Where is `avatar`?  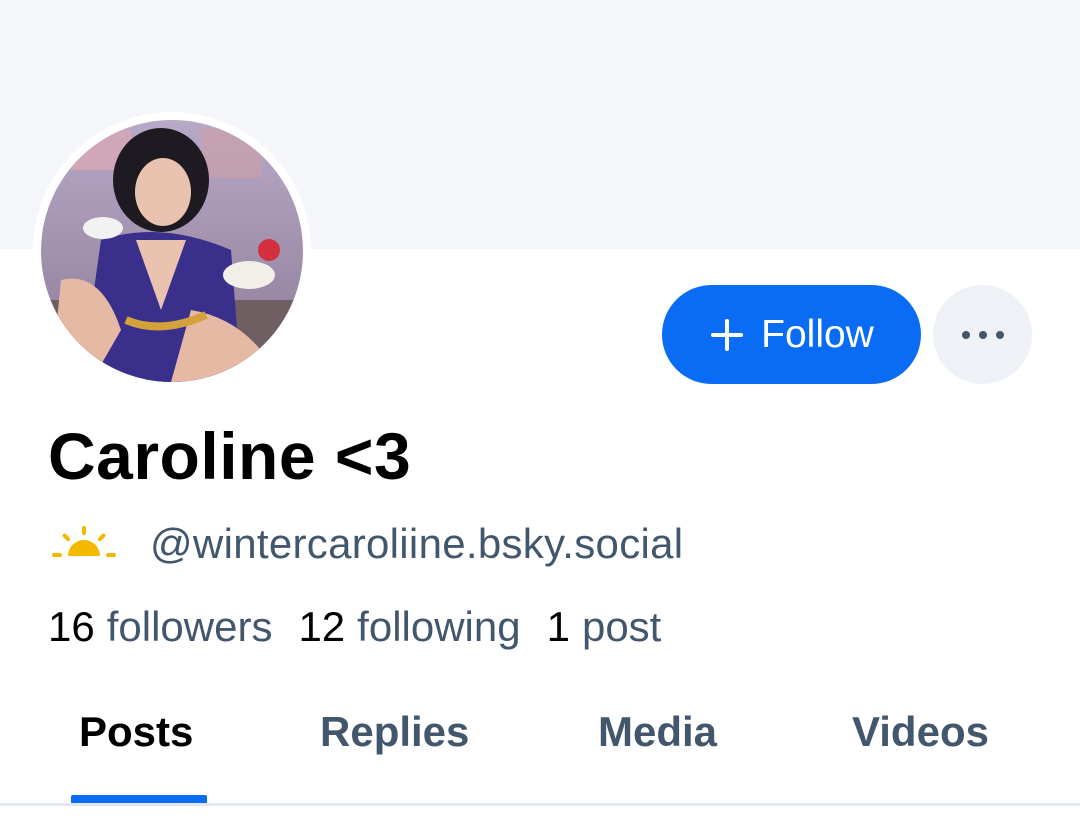 avatar is located at coordinates (172, 251).